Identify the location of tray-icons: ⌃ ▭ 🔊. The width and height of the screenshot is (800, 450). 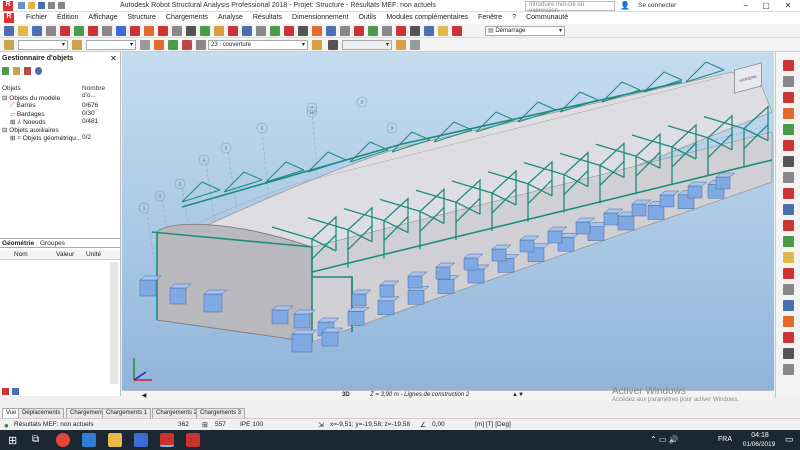
(664, 439).